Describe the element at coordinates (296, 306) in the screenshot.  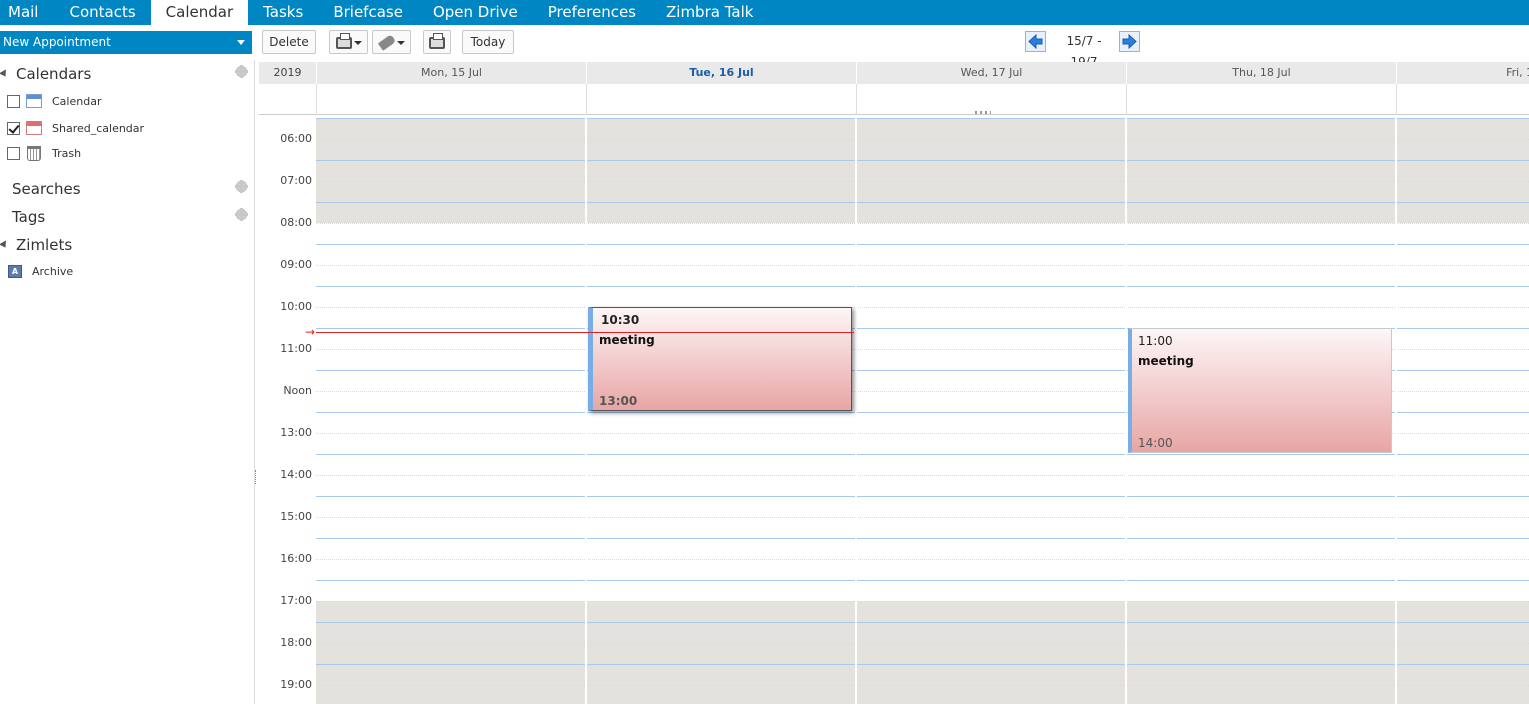
I see `hour-label: 10:00` at that location.